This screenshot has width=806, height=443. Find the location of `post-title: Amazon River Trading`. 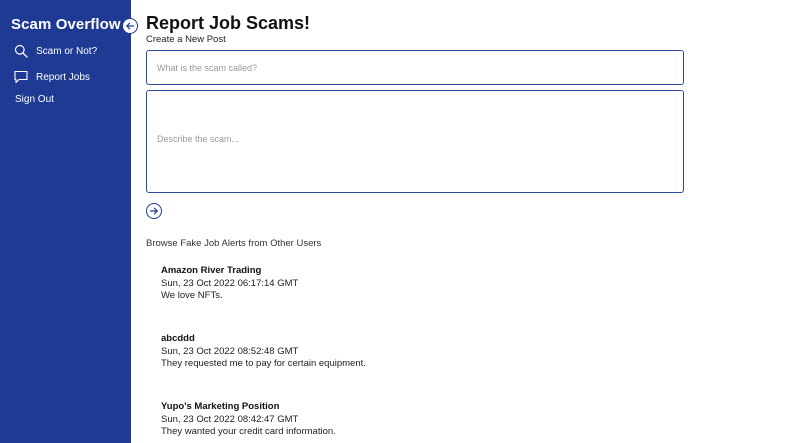

post-title: Amazon River Trading is located at coordinates (211, 270).